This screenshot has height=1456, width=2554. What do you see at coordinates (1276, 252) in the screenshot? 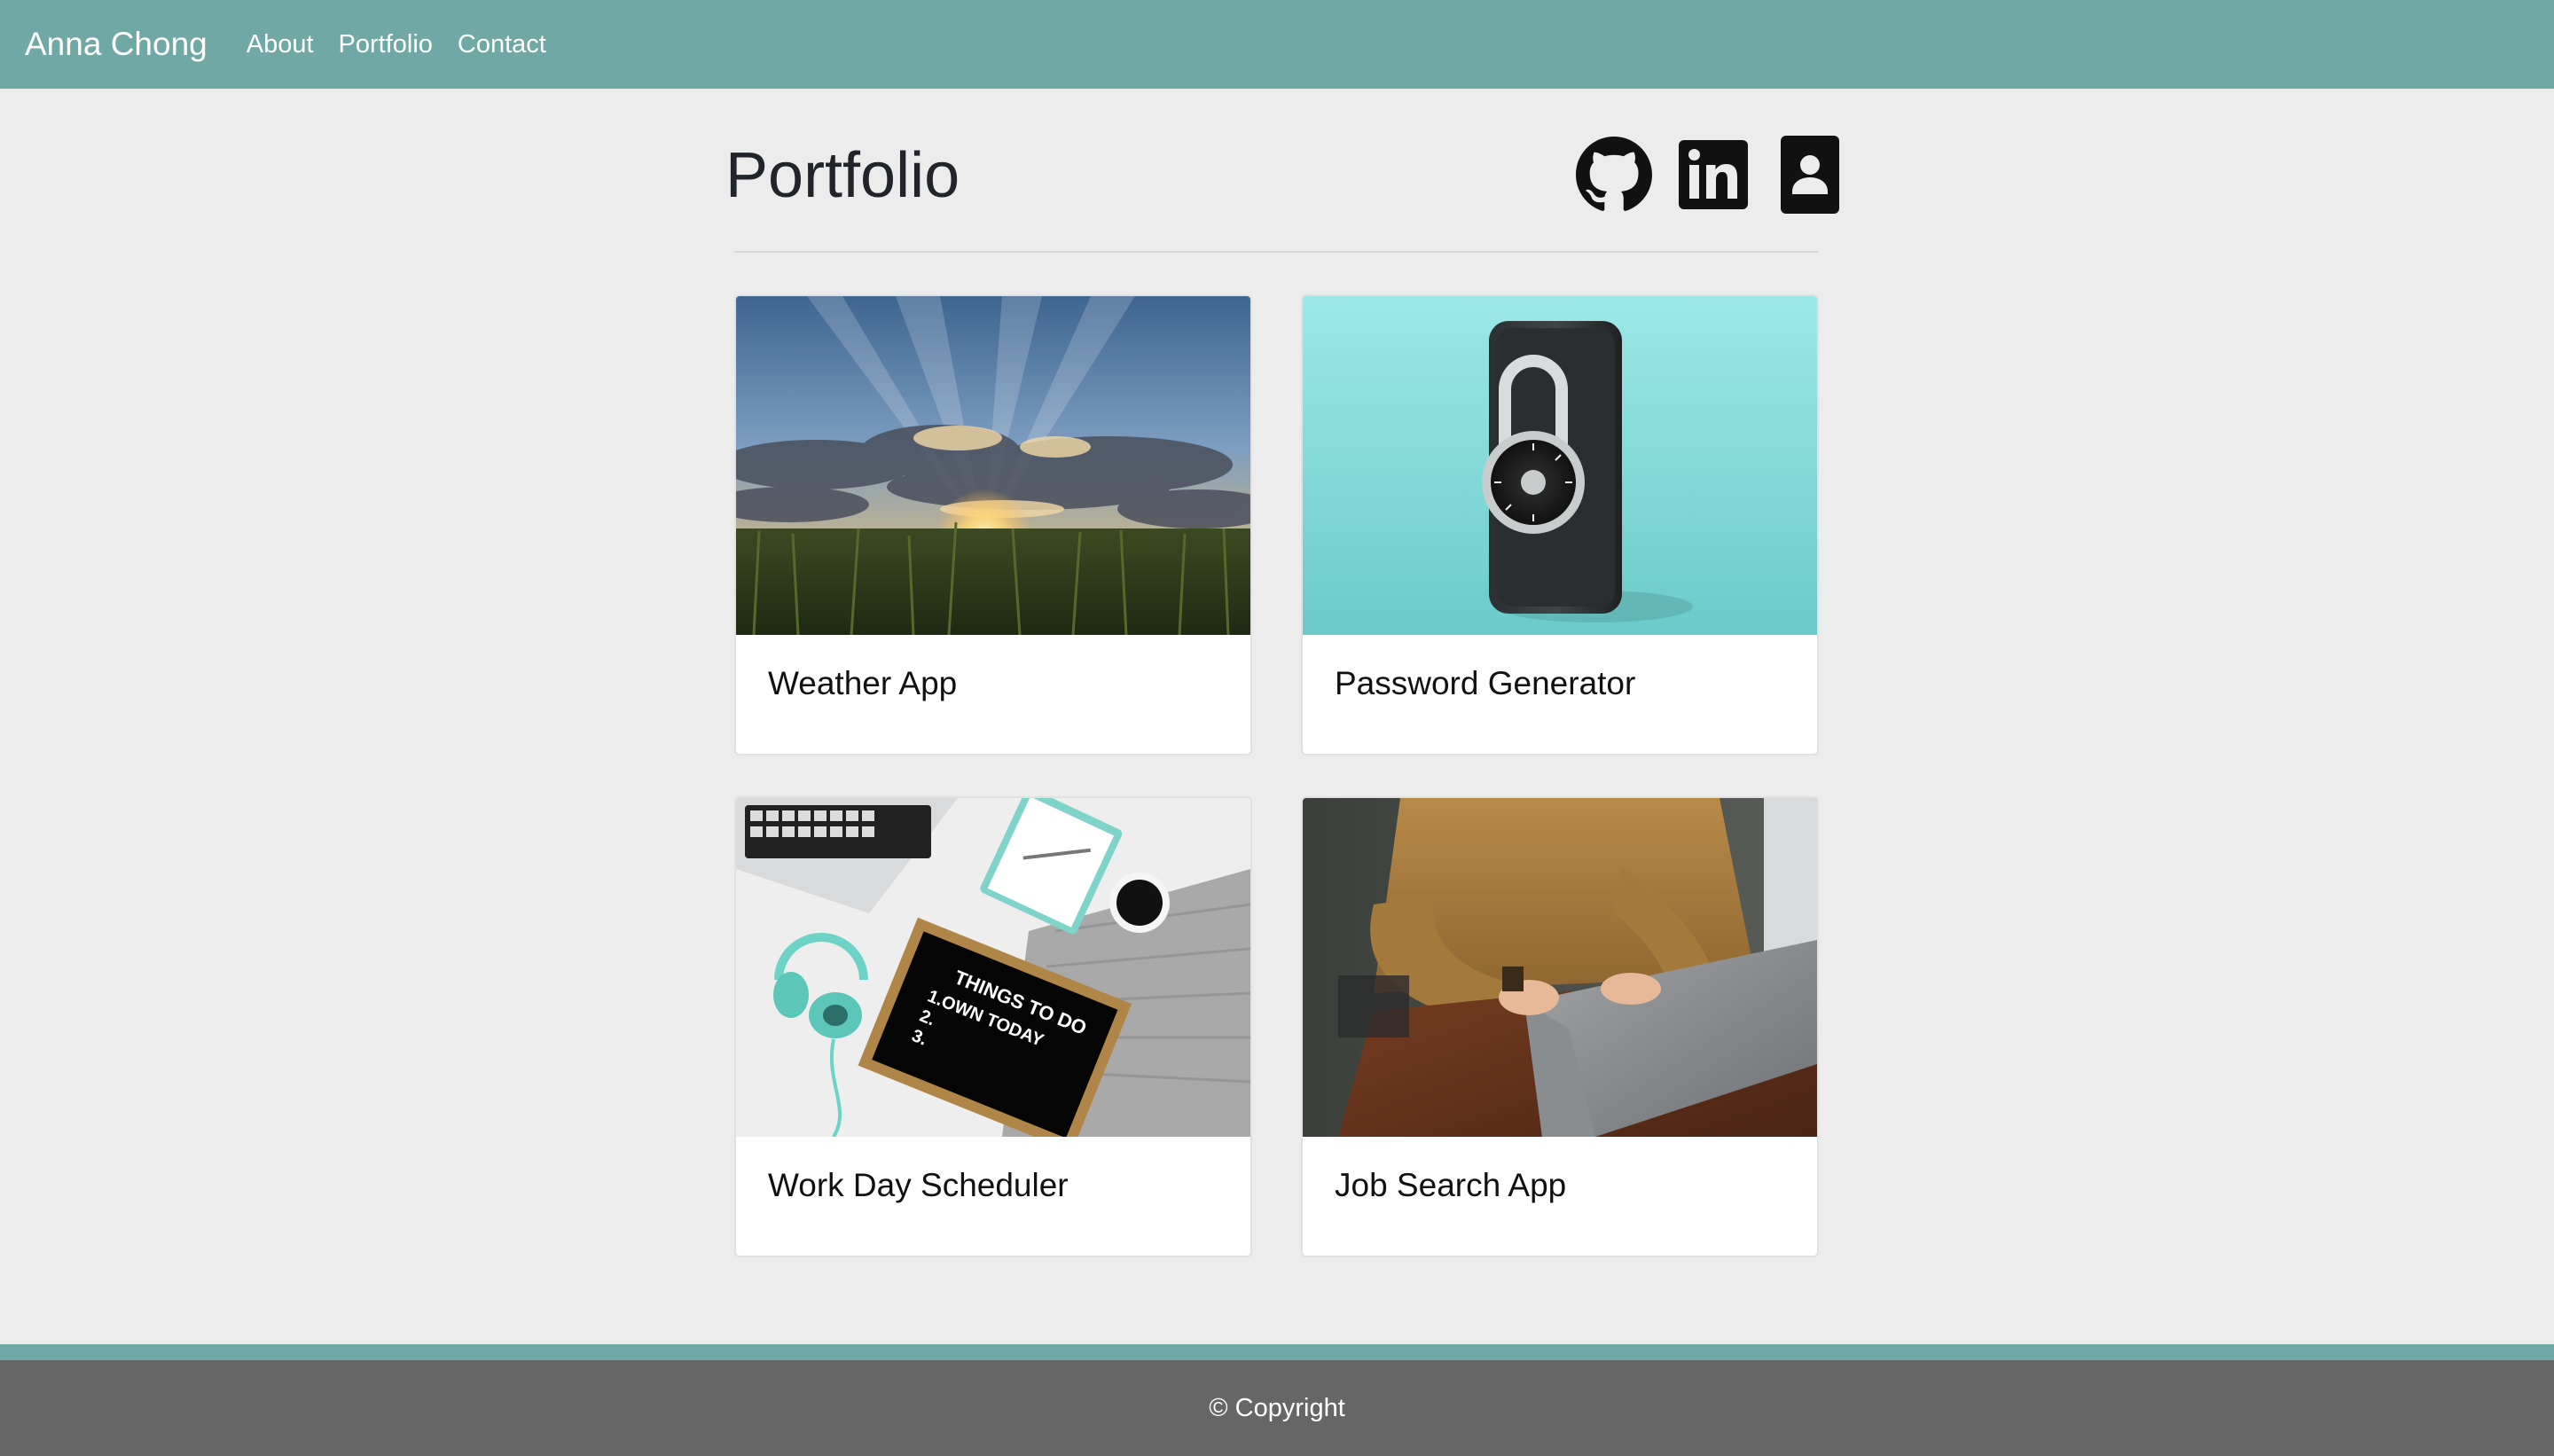
I see `header-divider` at bounding box center [1276, 252].